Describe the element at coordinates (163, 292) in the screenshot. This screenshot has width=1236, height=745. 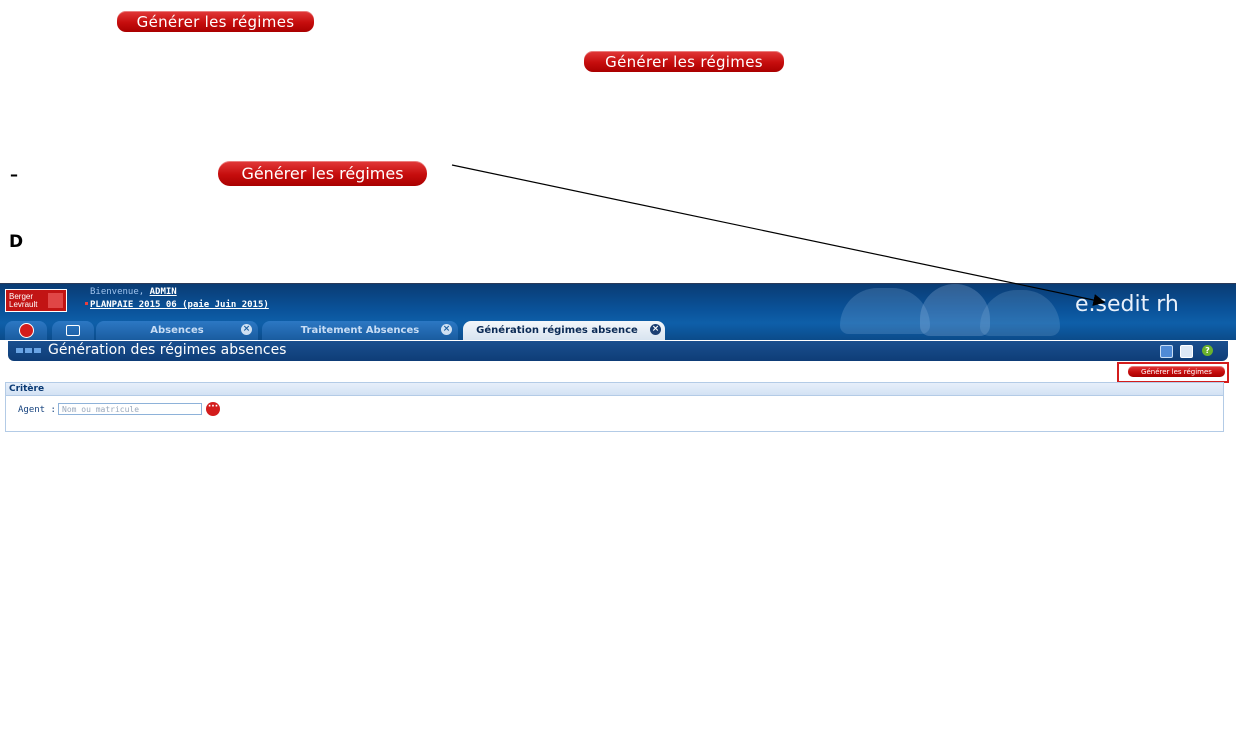
I see `user-link: ADMIN` at that location.